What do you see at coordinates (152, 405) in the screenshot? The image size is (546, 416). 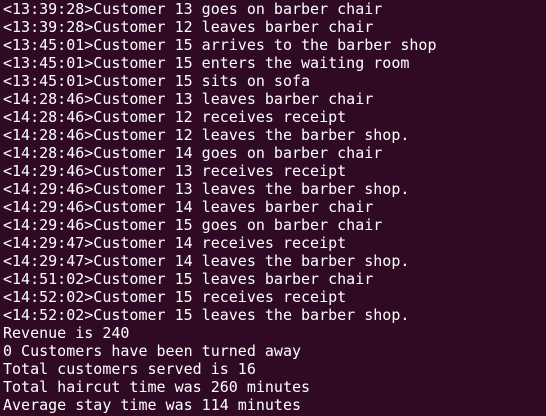 I see `summary-average-stay: Average stay time was 114 minutes` at bounding box center [152, 405].